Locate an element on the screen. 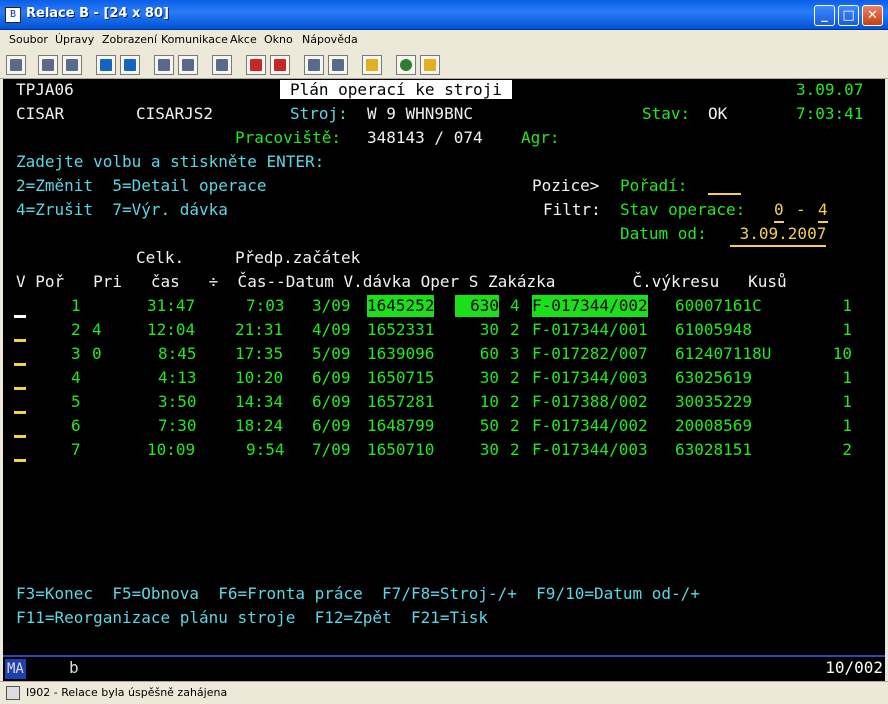 The width and height of the screenshot is (888, 704). filtr-label: Filtr: is located at coordinates (572, 209).